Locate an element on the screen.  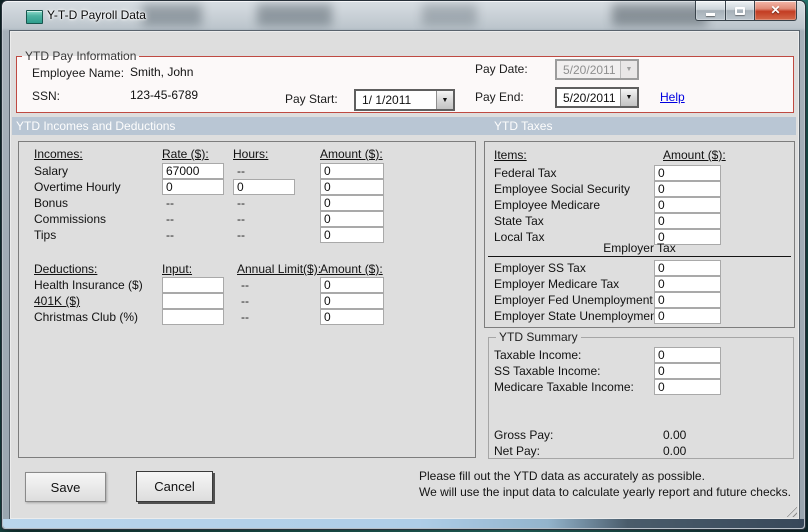
taxable-income-label: Taxable Income: is located at coordinates (538, 355).